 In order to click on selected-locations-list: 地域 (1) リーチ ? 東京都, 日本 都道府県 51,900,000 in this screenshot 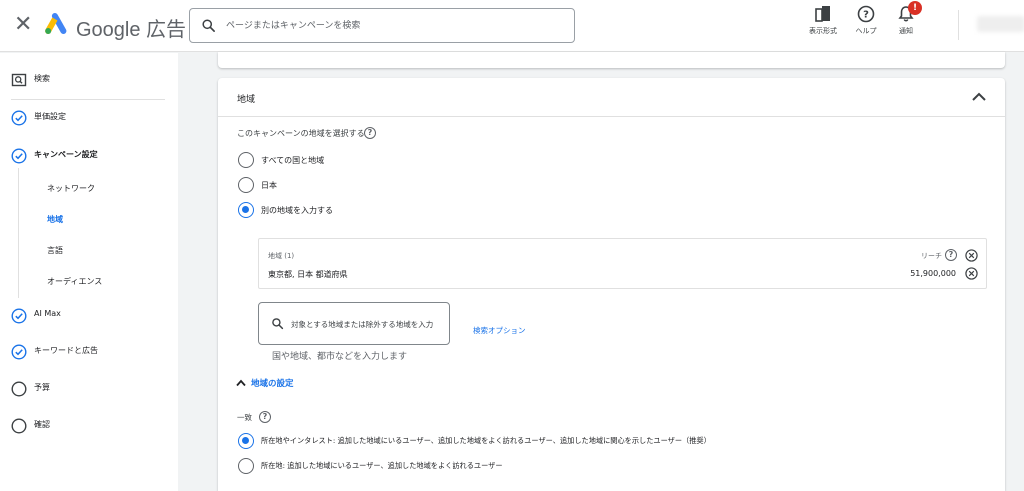, I will do `click(622, 263)`.